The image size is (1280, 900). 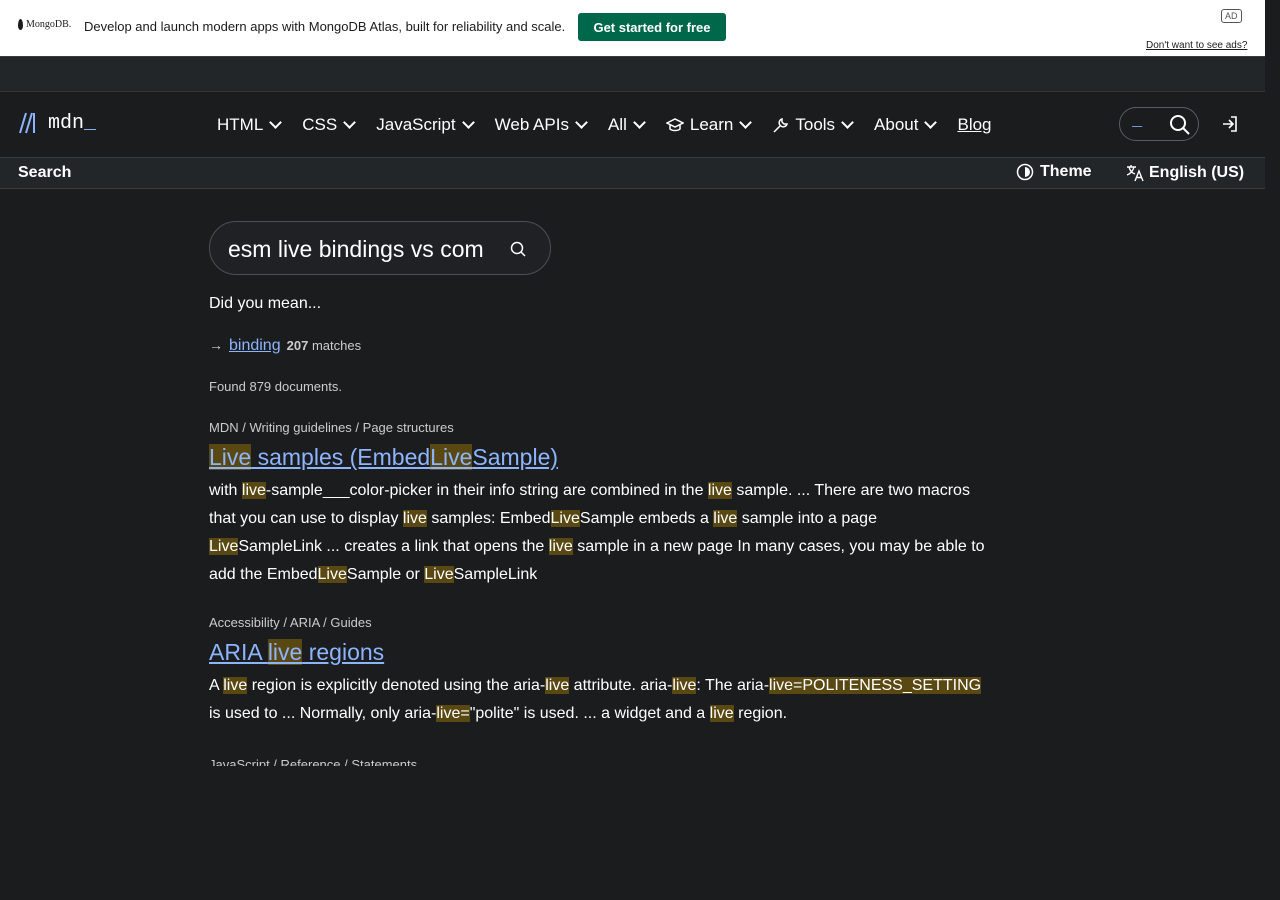 What do you see at coordinates (1066, 171) in the screenshot?
I see `theme-label: Theme` at bounding box center [1066, 171].